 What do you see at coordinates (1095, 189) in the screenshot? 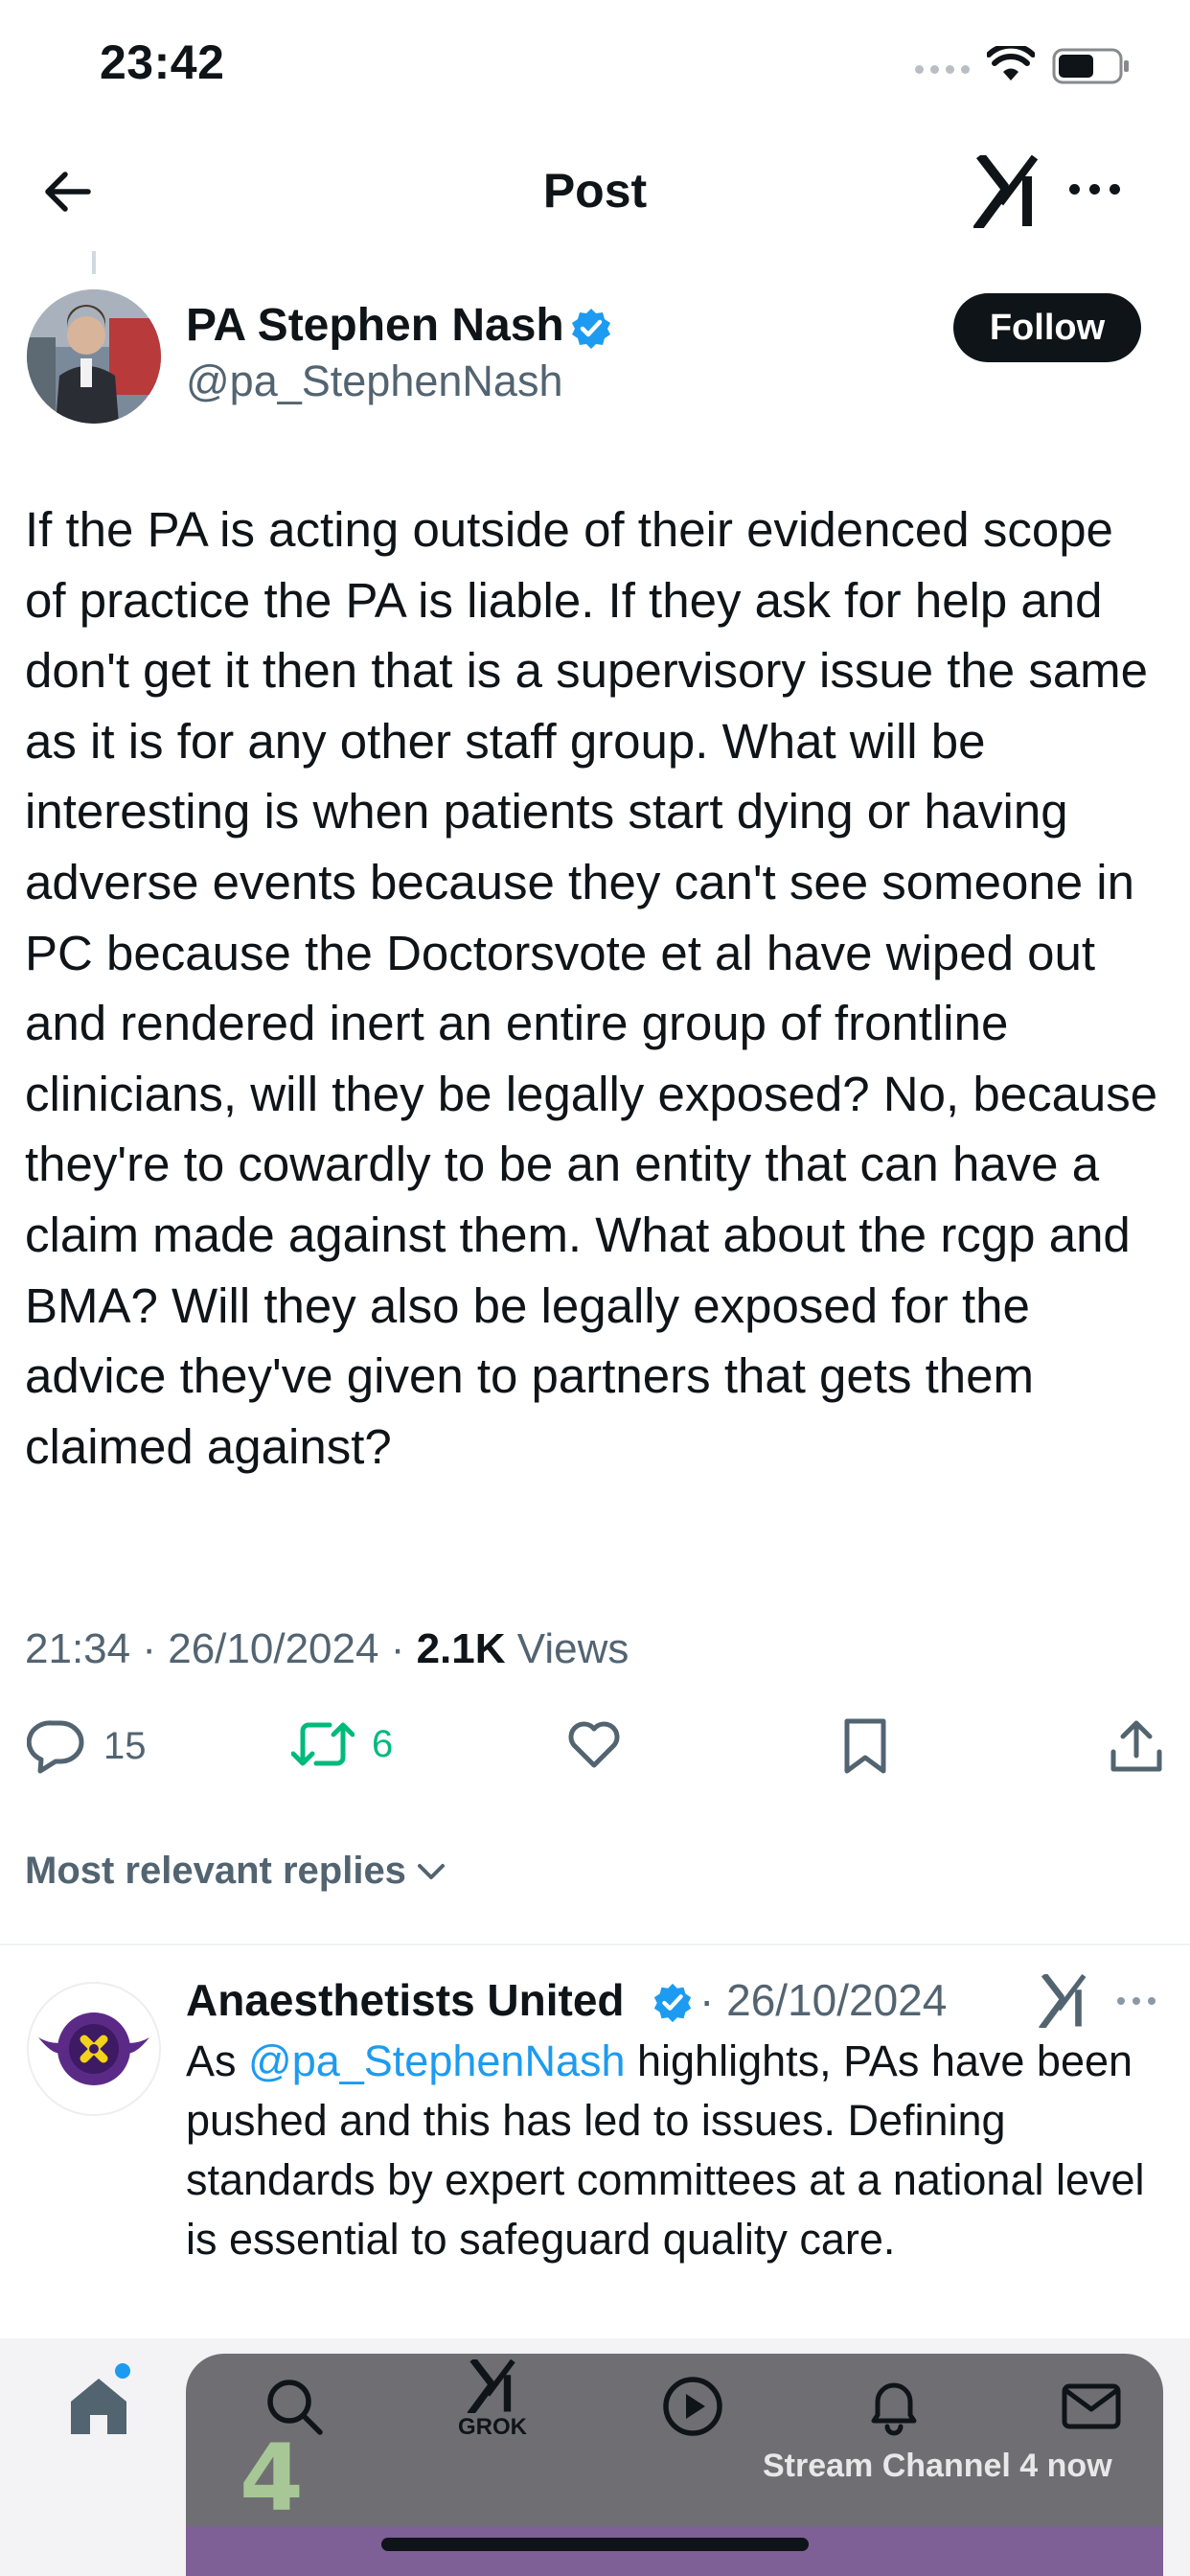
I see `more-options-icon` at bounding box center [1095, 189].